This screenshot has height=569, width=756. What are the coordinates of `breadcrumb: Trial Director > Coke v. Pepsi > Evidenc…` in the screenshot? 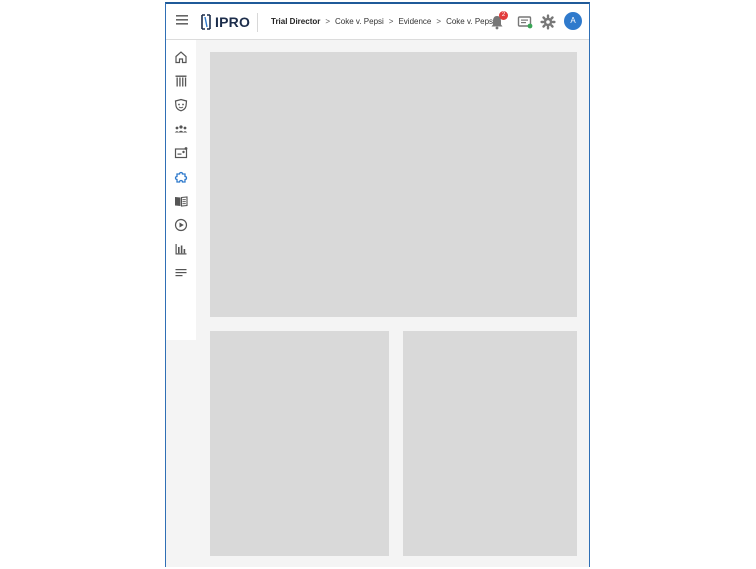 It's located at (383, 21).